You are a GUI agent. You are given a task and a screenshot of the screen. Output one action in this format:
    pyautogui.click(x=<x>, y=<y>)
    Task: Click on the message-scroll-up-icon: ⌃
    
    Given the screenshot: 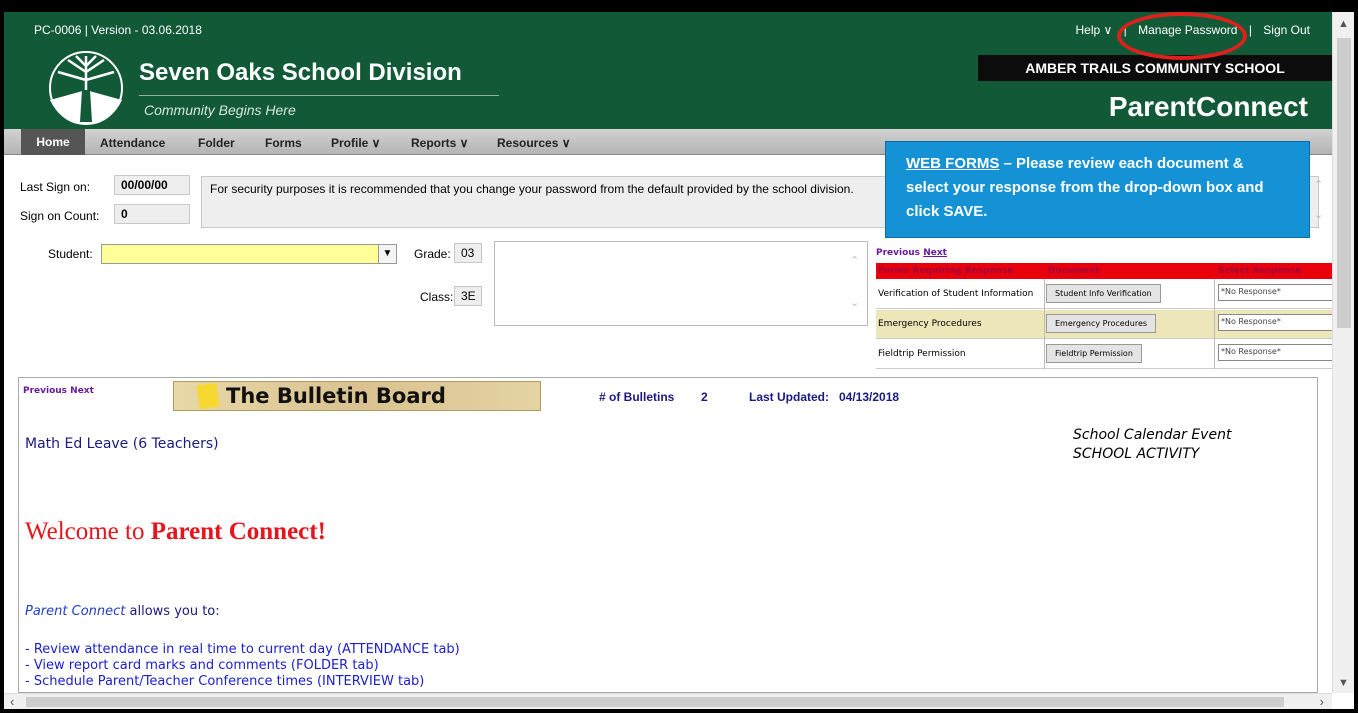 What is the action you would take?
    pyautogui.click(x=1321, y=184)
    